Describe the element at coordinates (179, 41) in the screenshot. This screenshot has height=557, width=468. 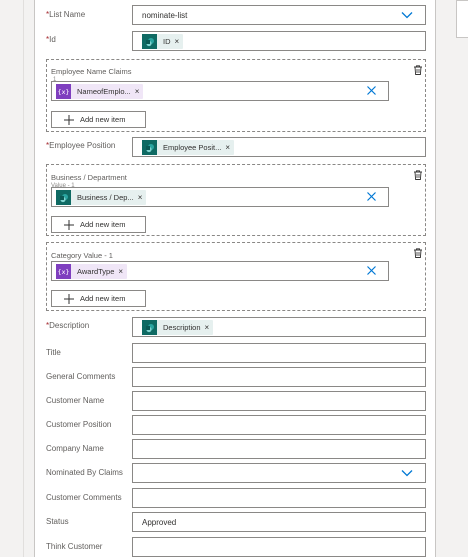
I see `id-token-remove: ×` at that location.